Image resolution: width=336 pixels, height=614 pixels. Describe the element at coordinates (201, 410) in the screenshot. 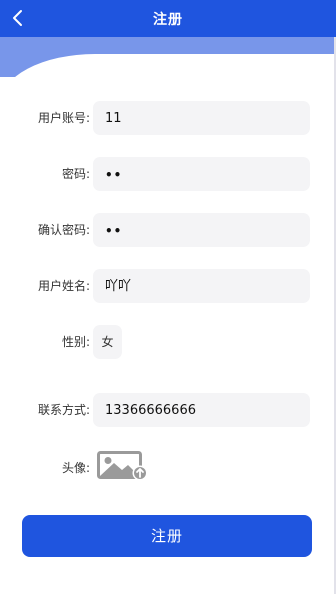

I see `contact-input: 13366666666` at that location.